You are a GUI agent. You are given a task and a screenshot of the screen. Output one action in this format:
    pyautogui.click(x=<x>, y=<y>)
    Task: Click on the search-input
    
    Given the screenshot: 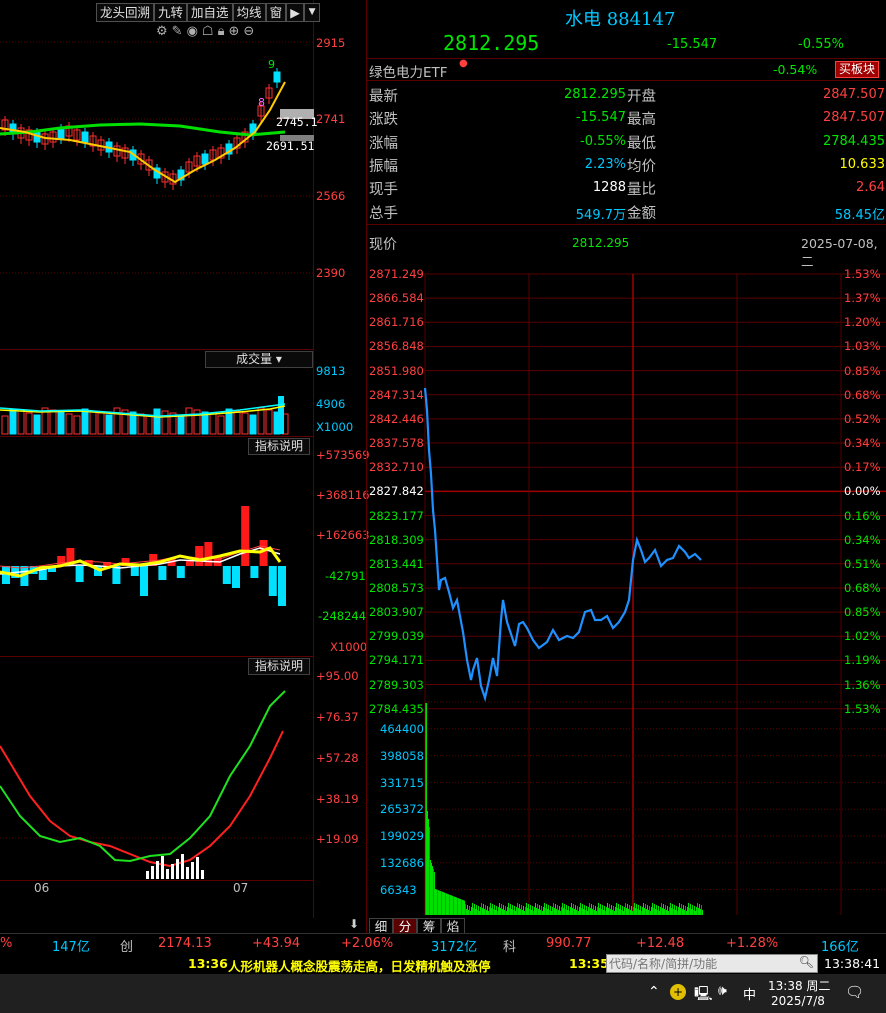 What is the action you would take?
    pyautogui.click(x=702, y=963)
    